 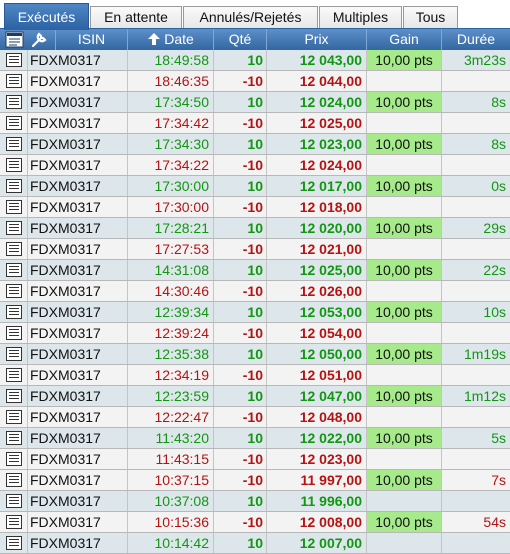 What do you see at coordinates (255, 333) in the screenshot?
I see `table-row: FDXM0317 12:39:24 -10 12 054,00` at bounding box center [255, 333].